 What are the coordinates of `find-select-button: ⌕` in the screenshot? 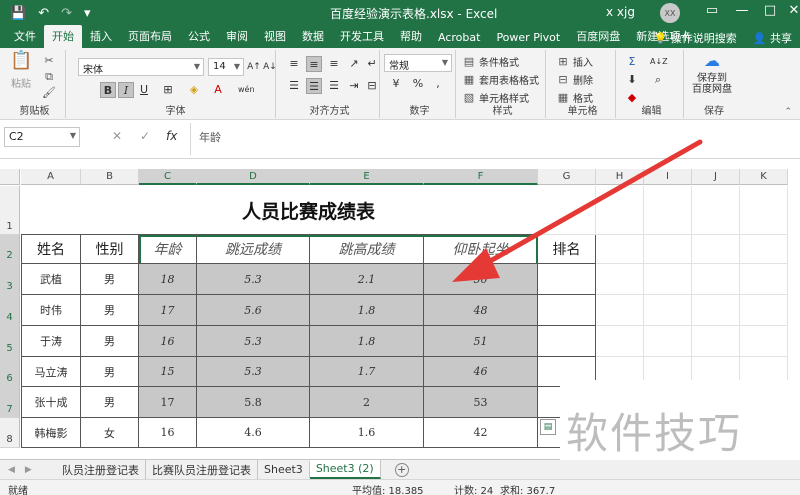 It's located at (658, 80).